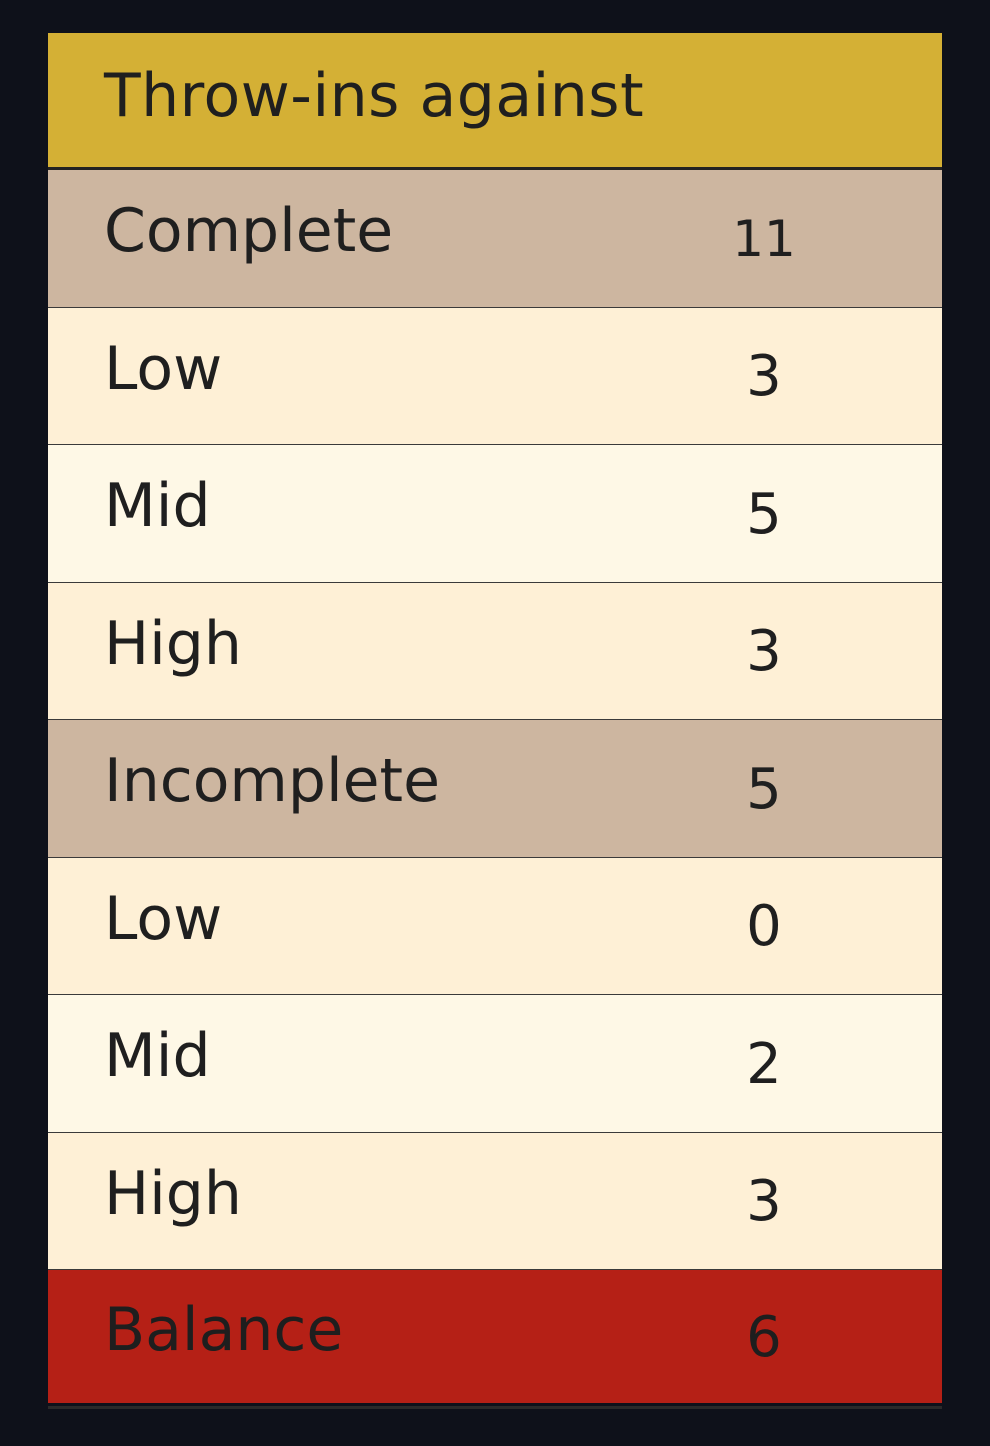  Describe the element at coordinates (374, 96) in the screenshot. I see `table-title: Throw-ins against` at that location.